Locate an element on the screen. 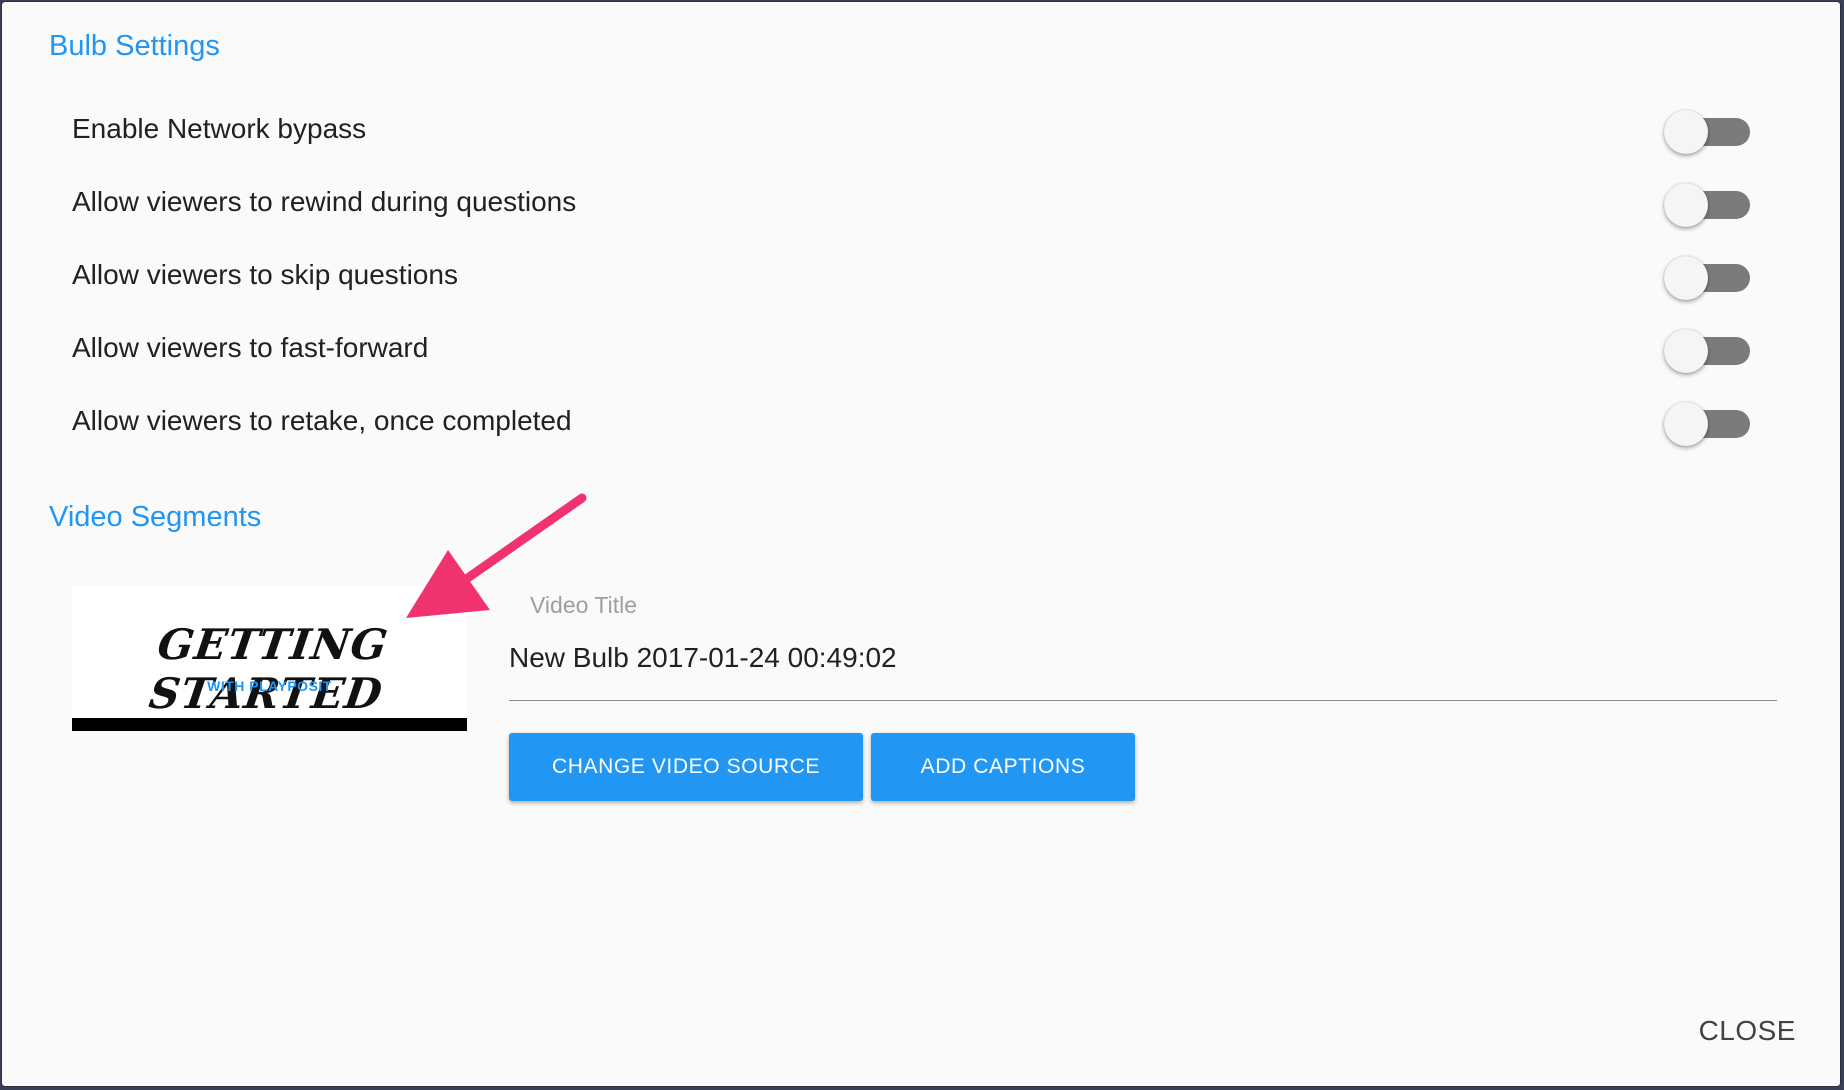 Image resolution: width=1844 pixels, height=1090 pixels. setting-row-network-bypass: Enable Network bypass is located at coordinates (914, 129).